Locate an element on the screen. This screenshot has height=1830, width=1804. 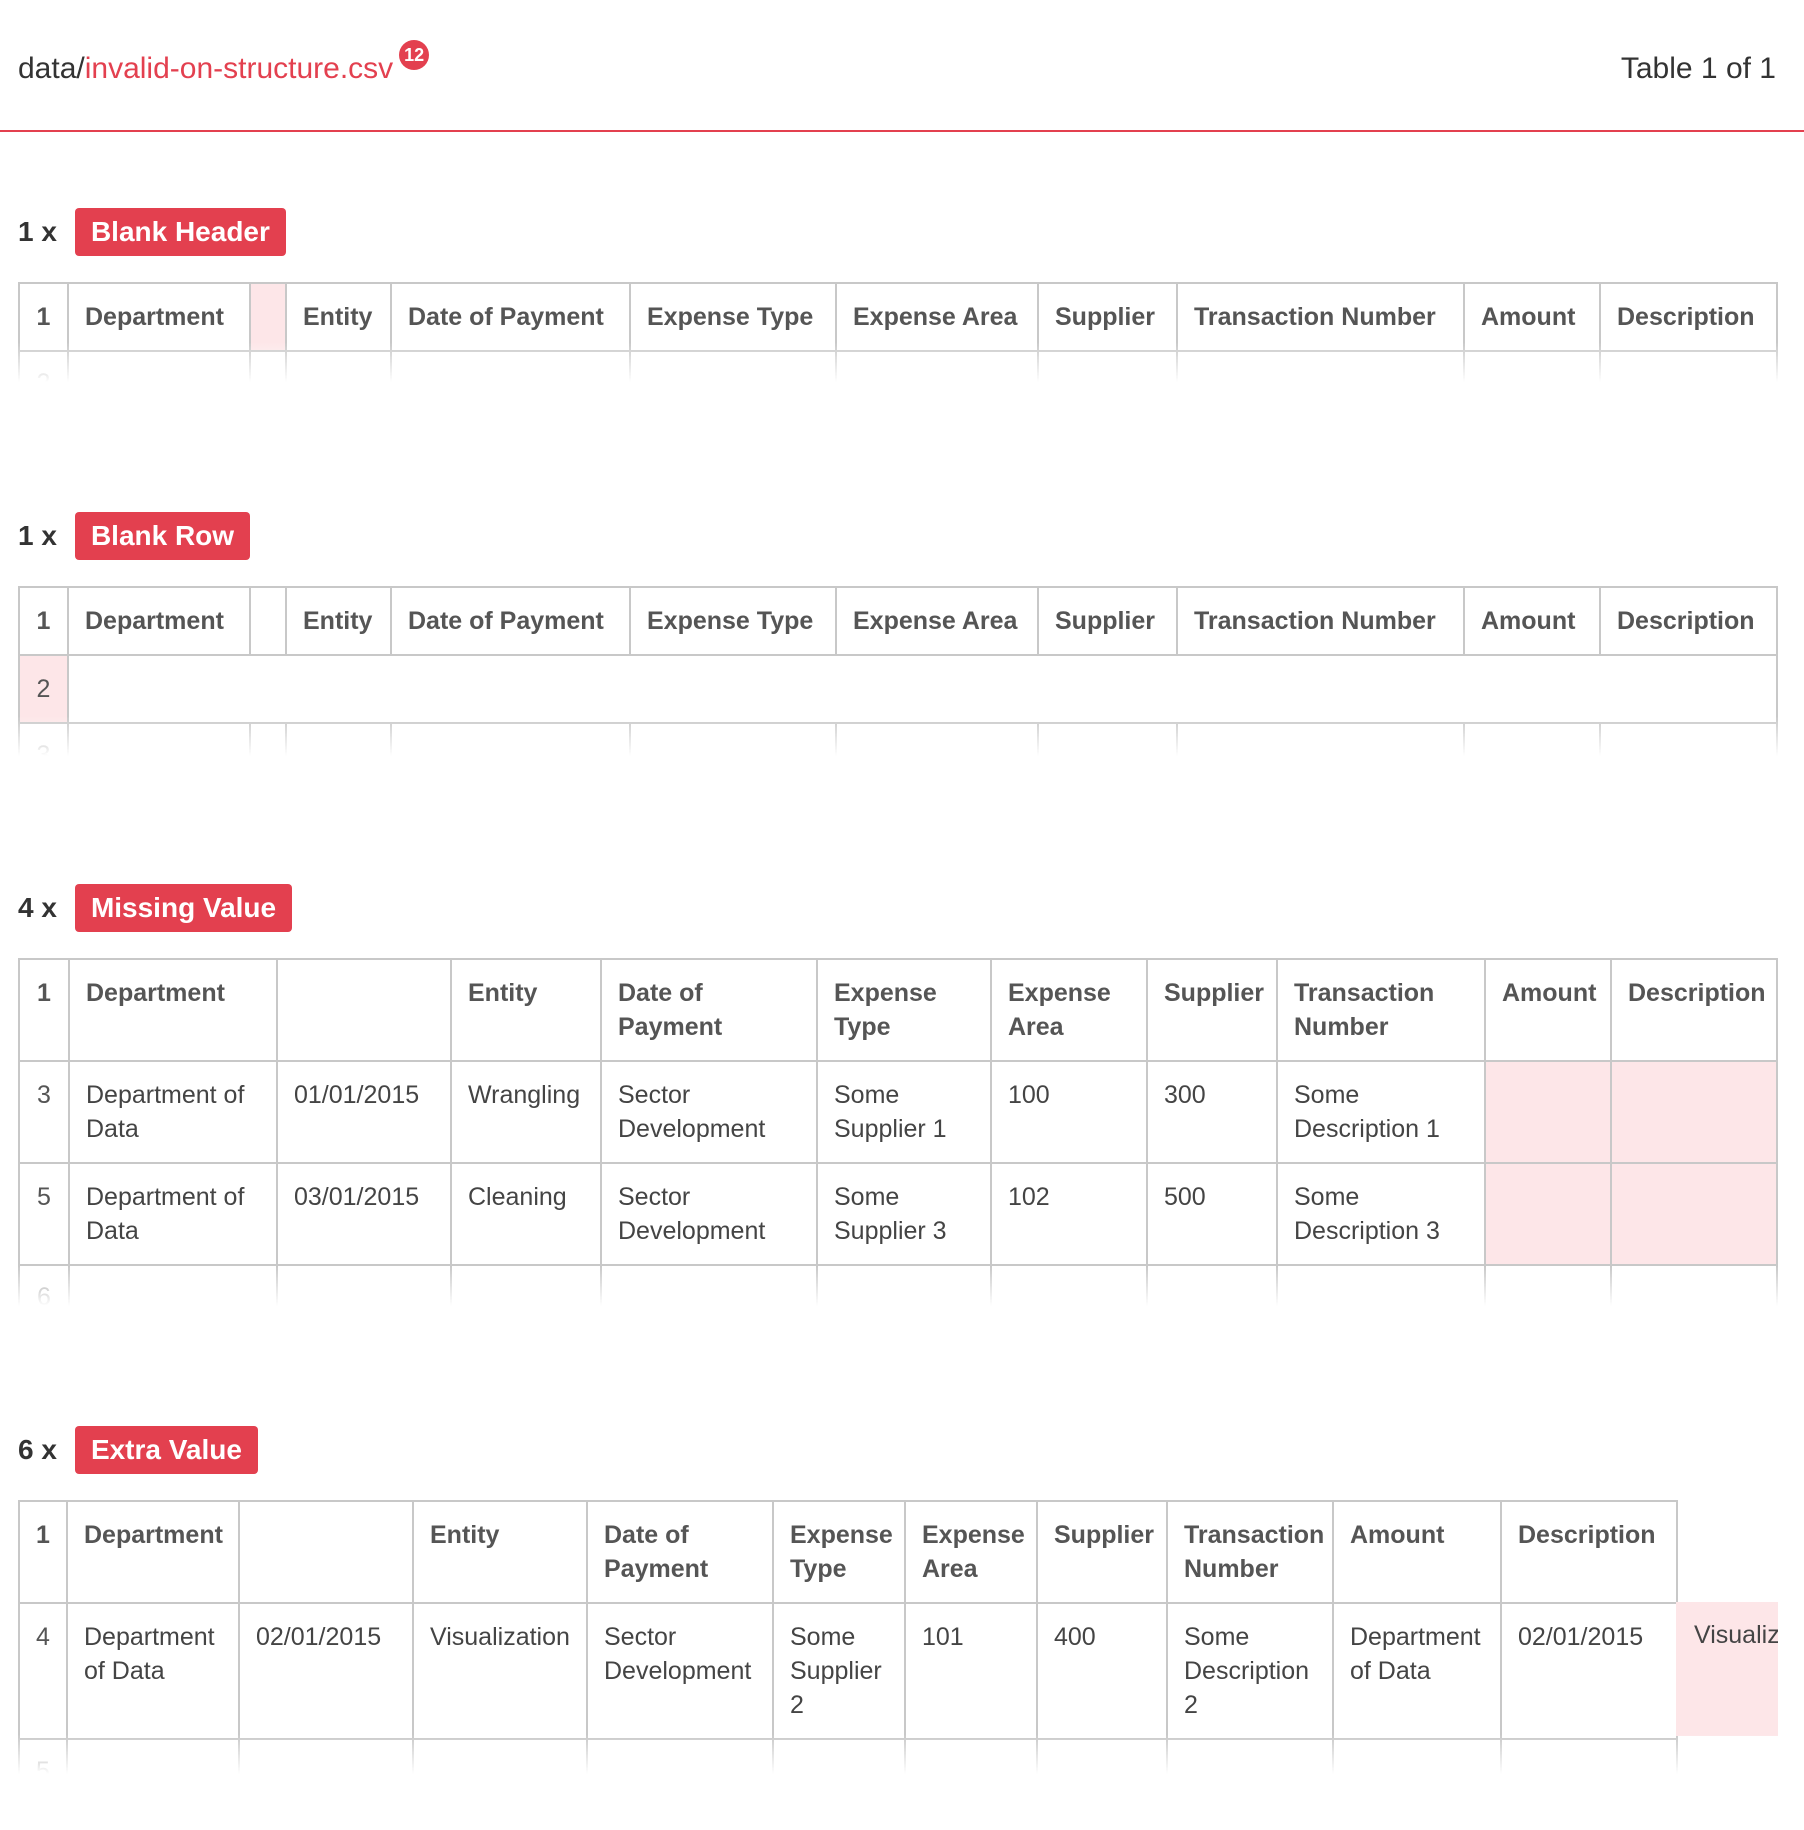
table-row: 5 is located at coordinates (848, 1756).